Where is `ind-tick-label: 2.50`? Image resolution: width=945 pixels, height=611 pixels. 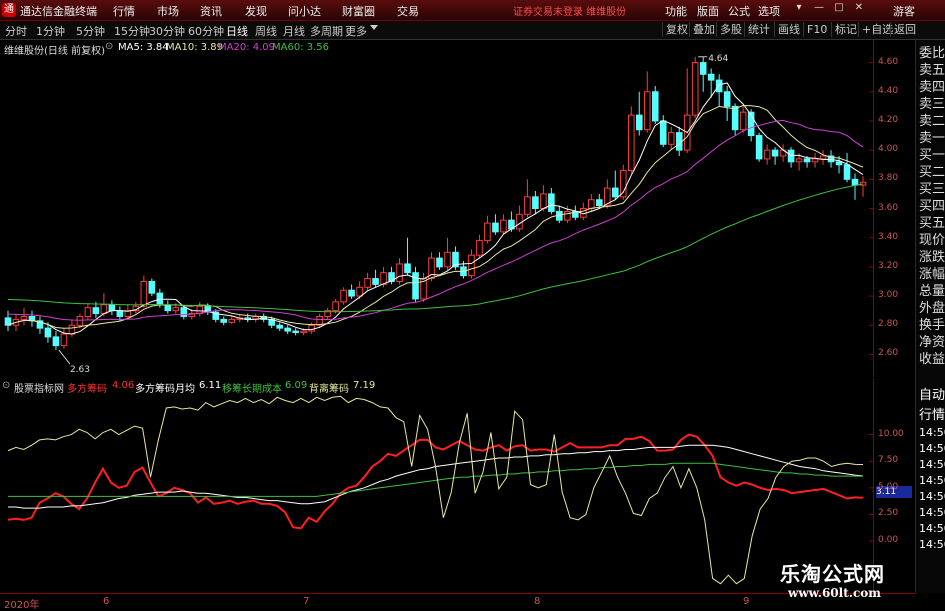 ind-tick-label: 2.50 is located at coordinates (888, 513).